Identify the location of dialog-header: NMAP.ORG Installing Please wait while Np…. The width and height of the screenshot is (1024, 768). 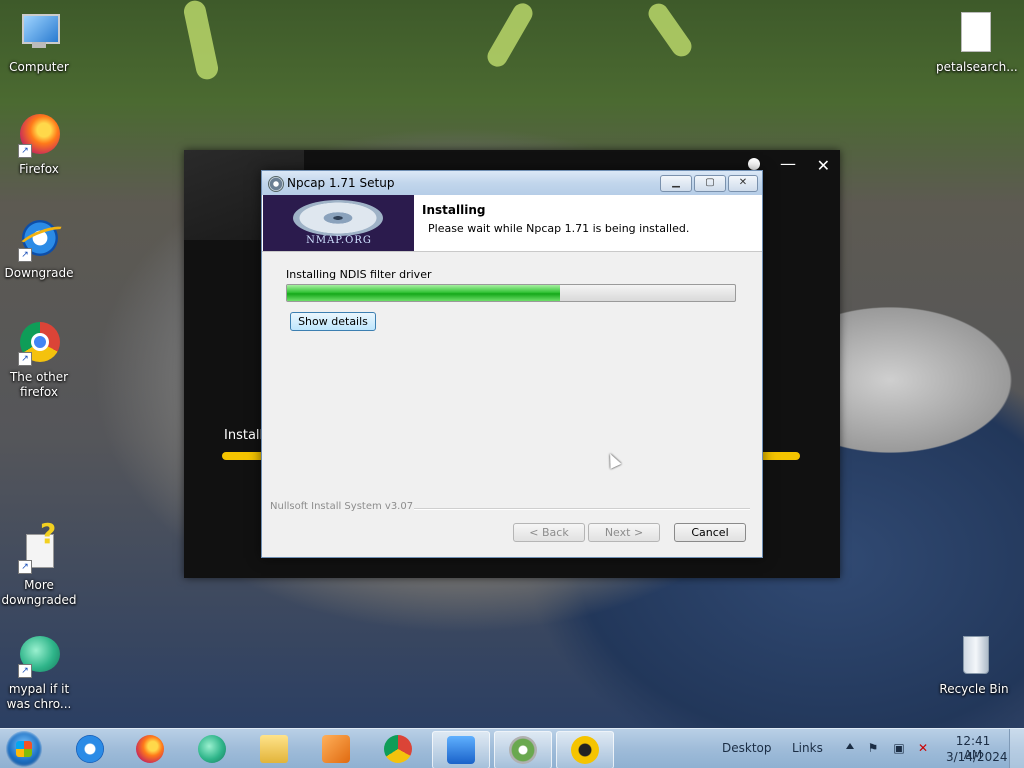
(512, 223).